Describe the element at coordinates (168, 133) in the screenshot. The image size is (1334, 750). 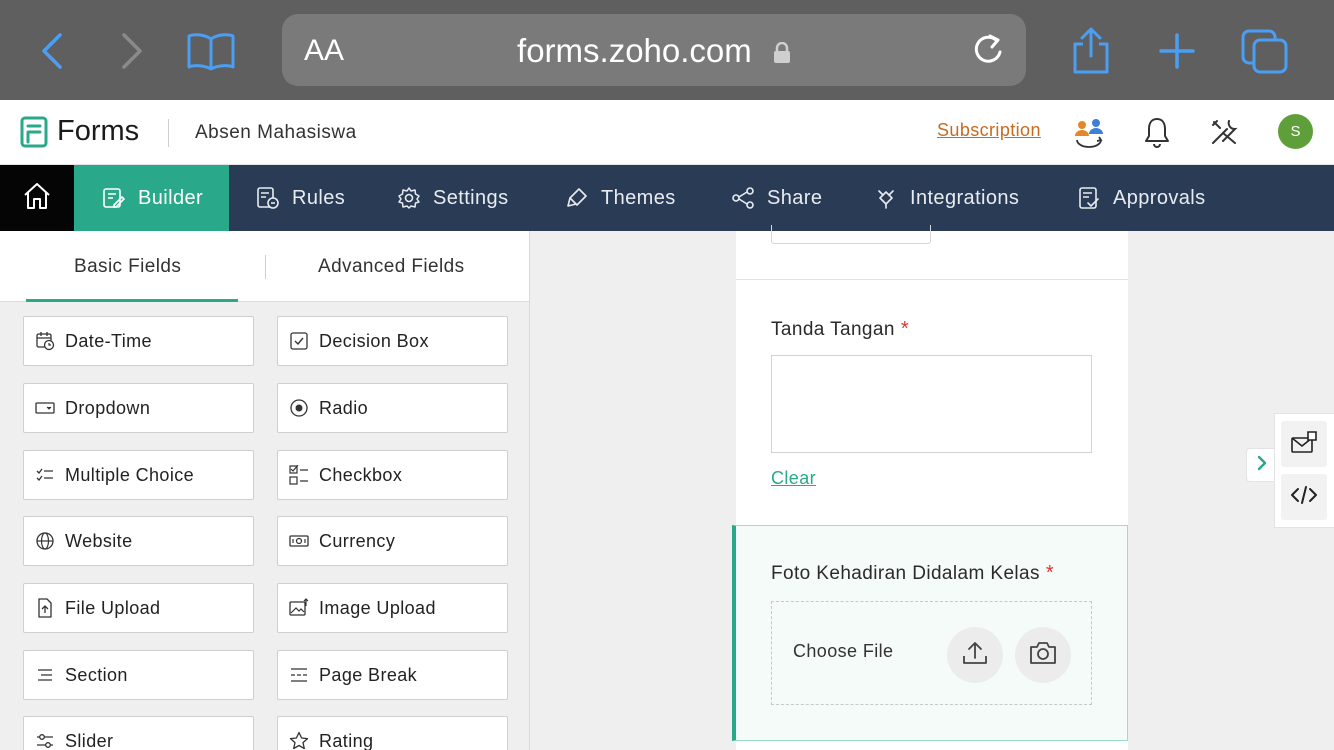
I see `header-divider` at that location.